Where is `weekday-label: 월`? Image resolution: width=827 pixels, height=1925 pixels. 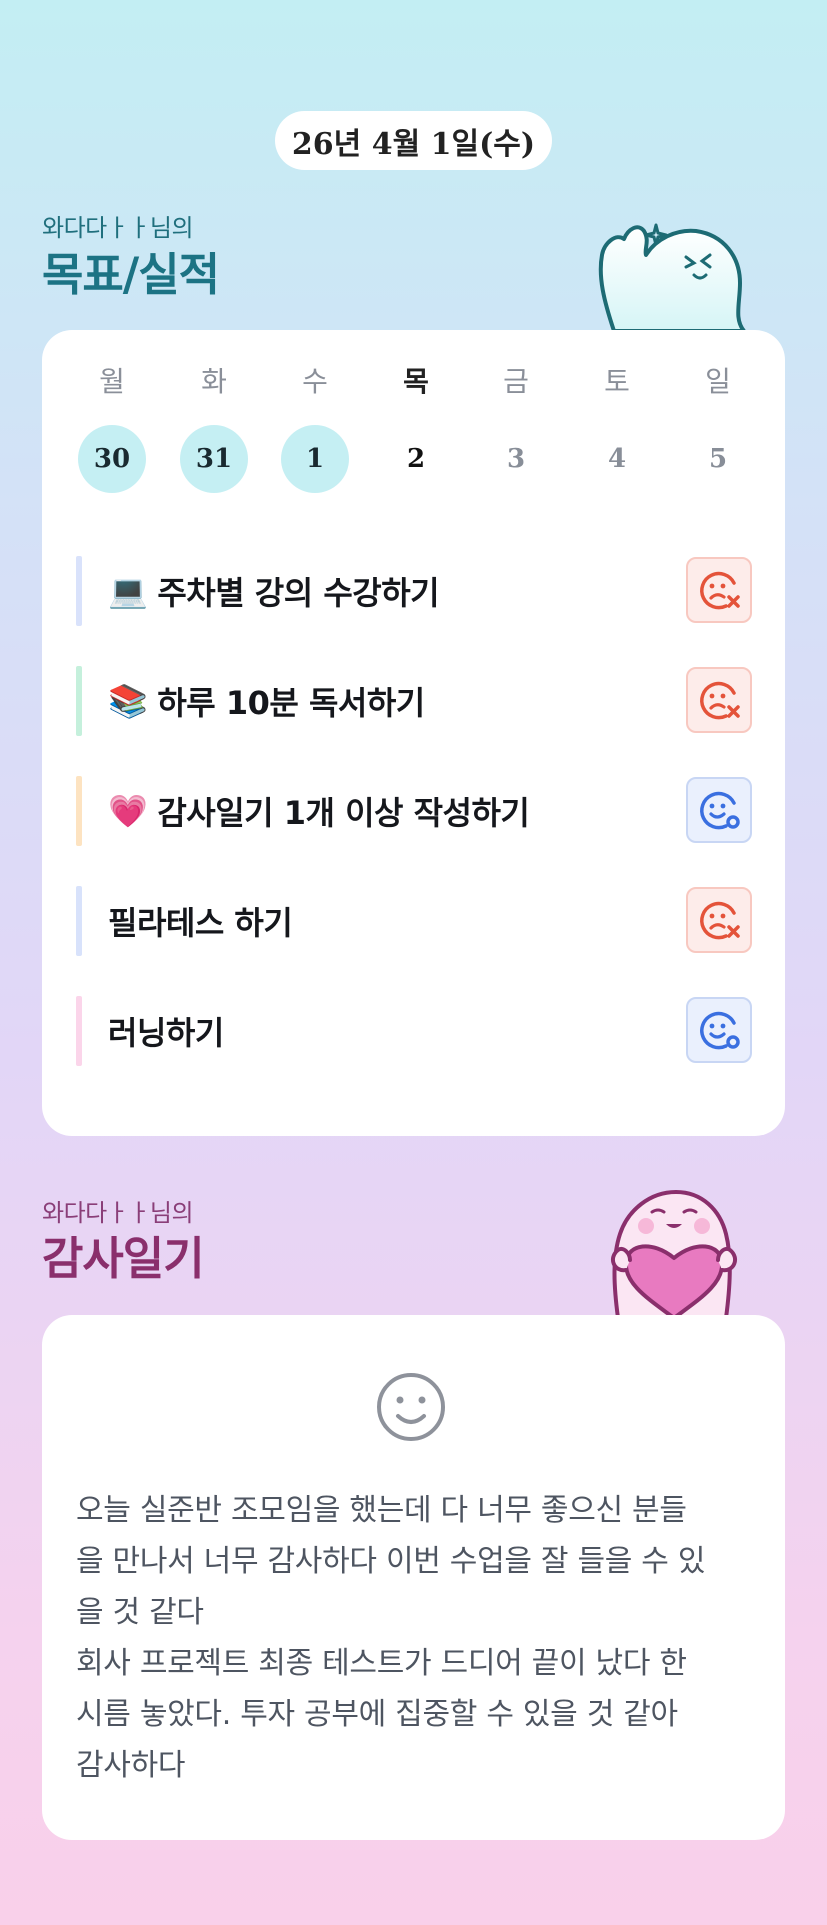
weekday-label: 월 is located at coordinates (112, 381).